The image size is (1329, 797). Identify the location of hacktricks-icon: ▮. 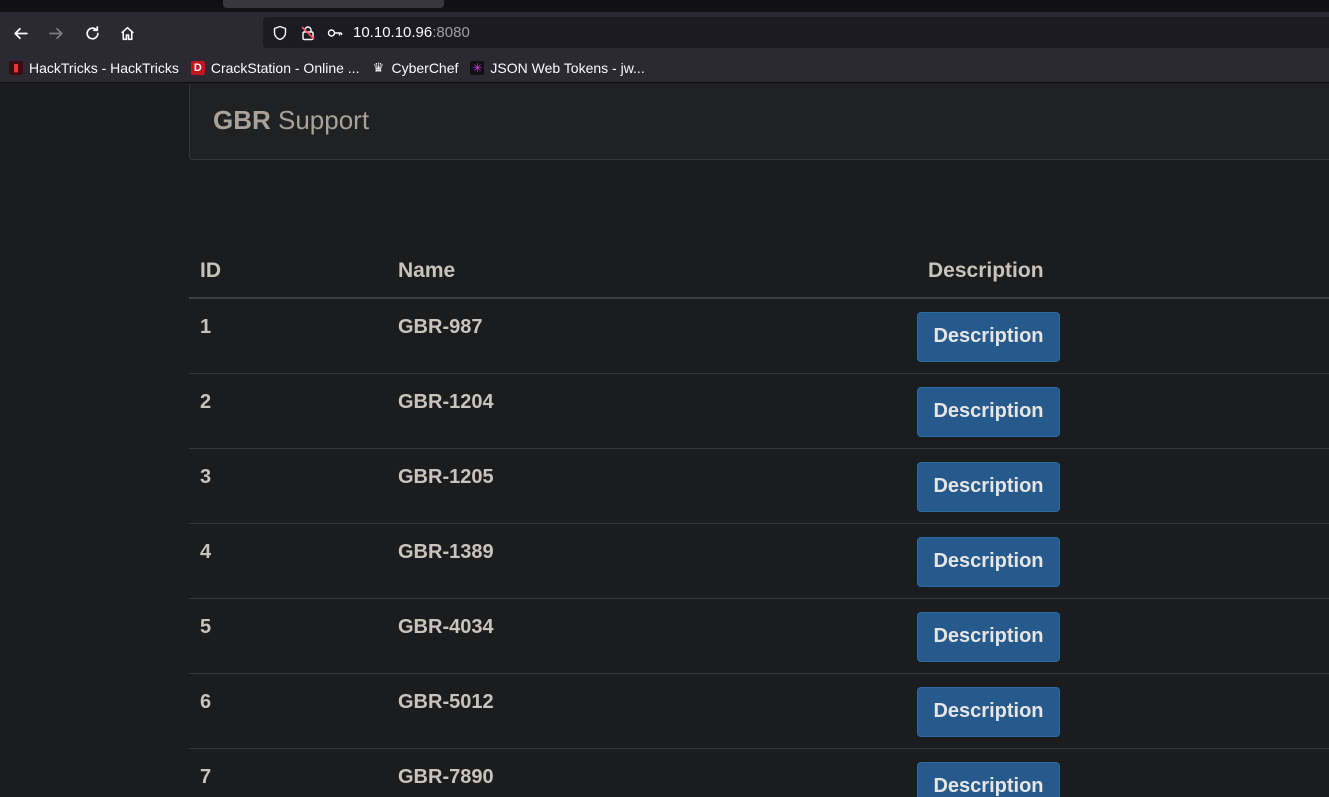
(16, 67).